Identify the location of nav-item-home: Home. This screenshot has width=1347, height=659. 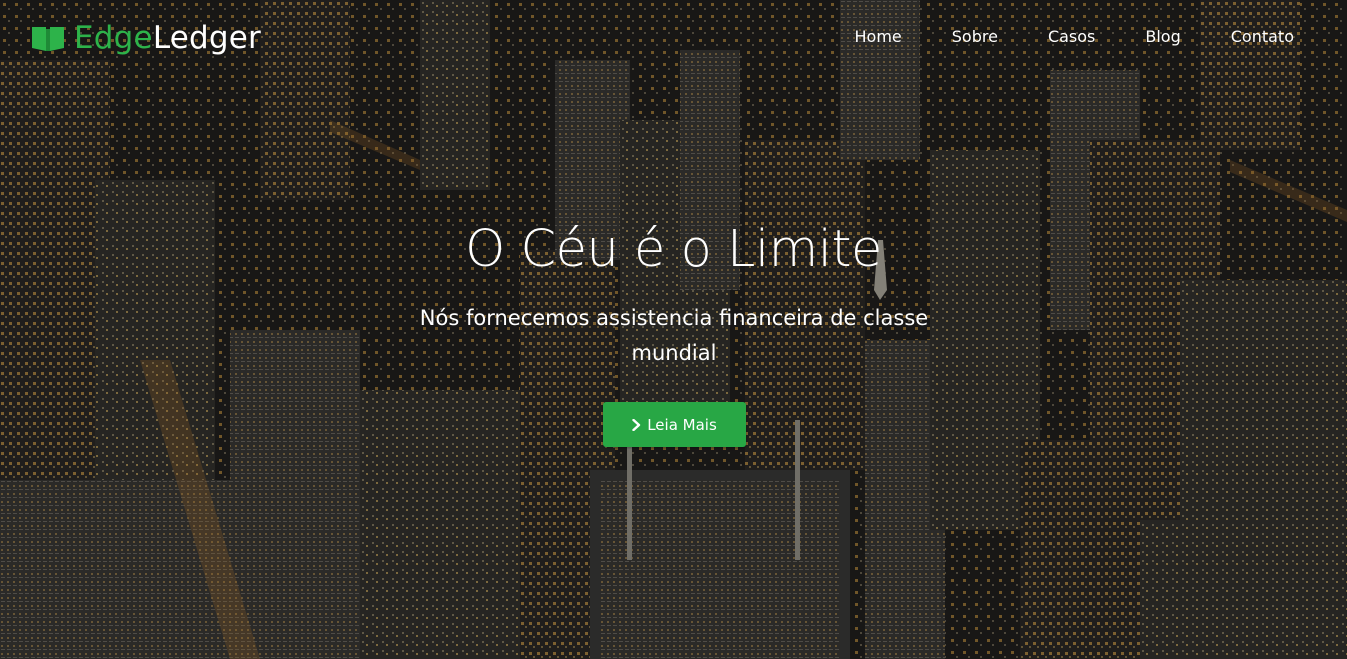
(878, 37).